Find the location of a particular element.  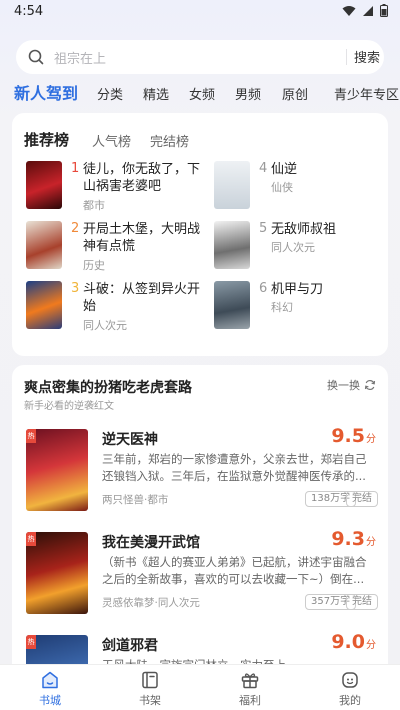

nav-welfare: 福利 is located at coordinates (250, 689).